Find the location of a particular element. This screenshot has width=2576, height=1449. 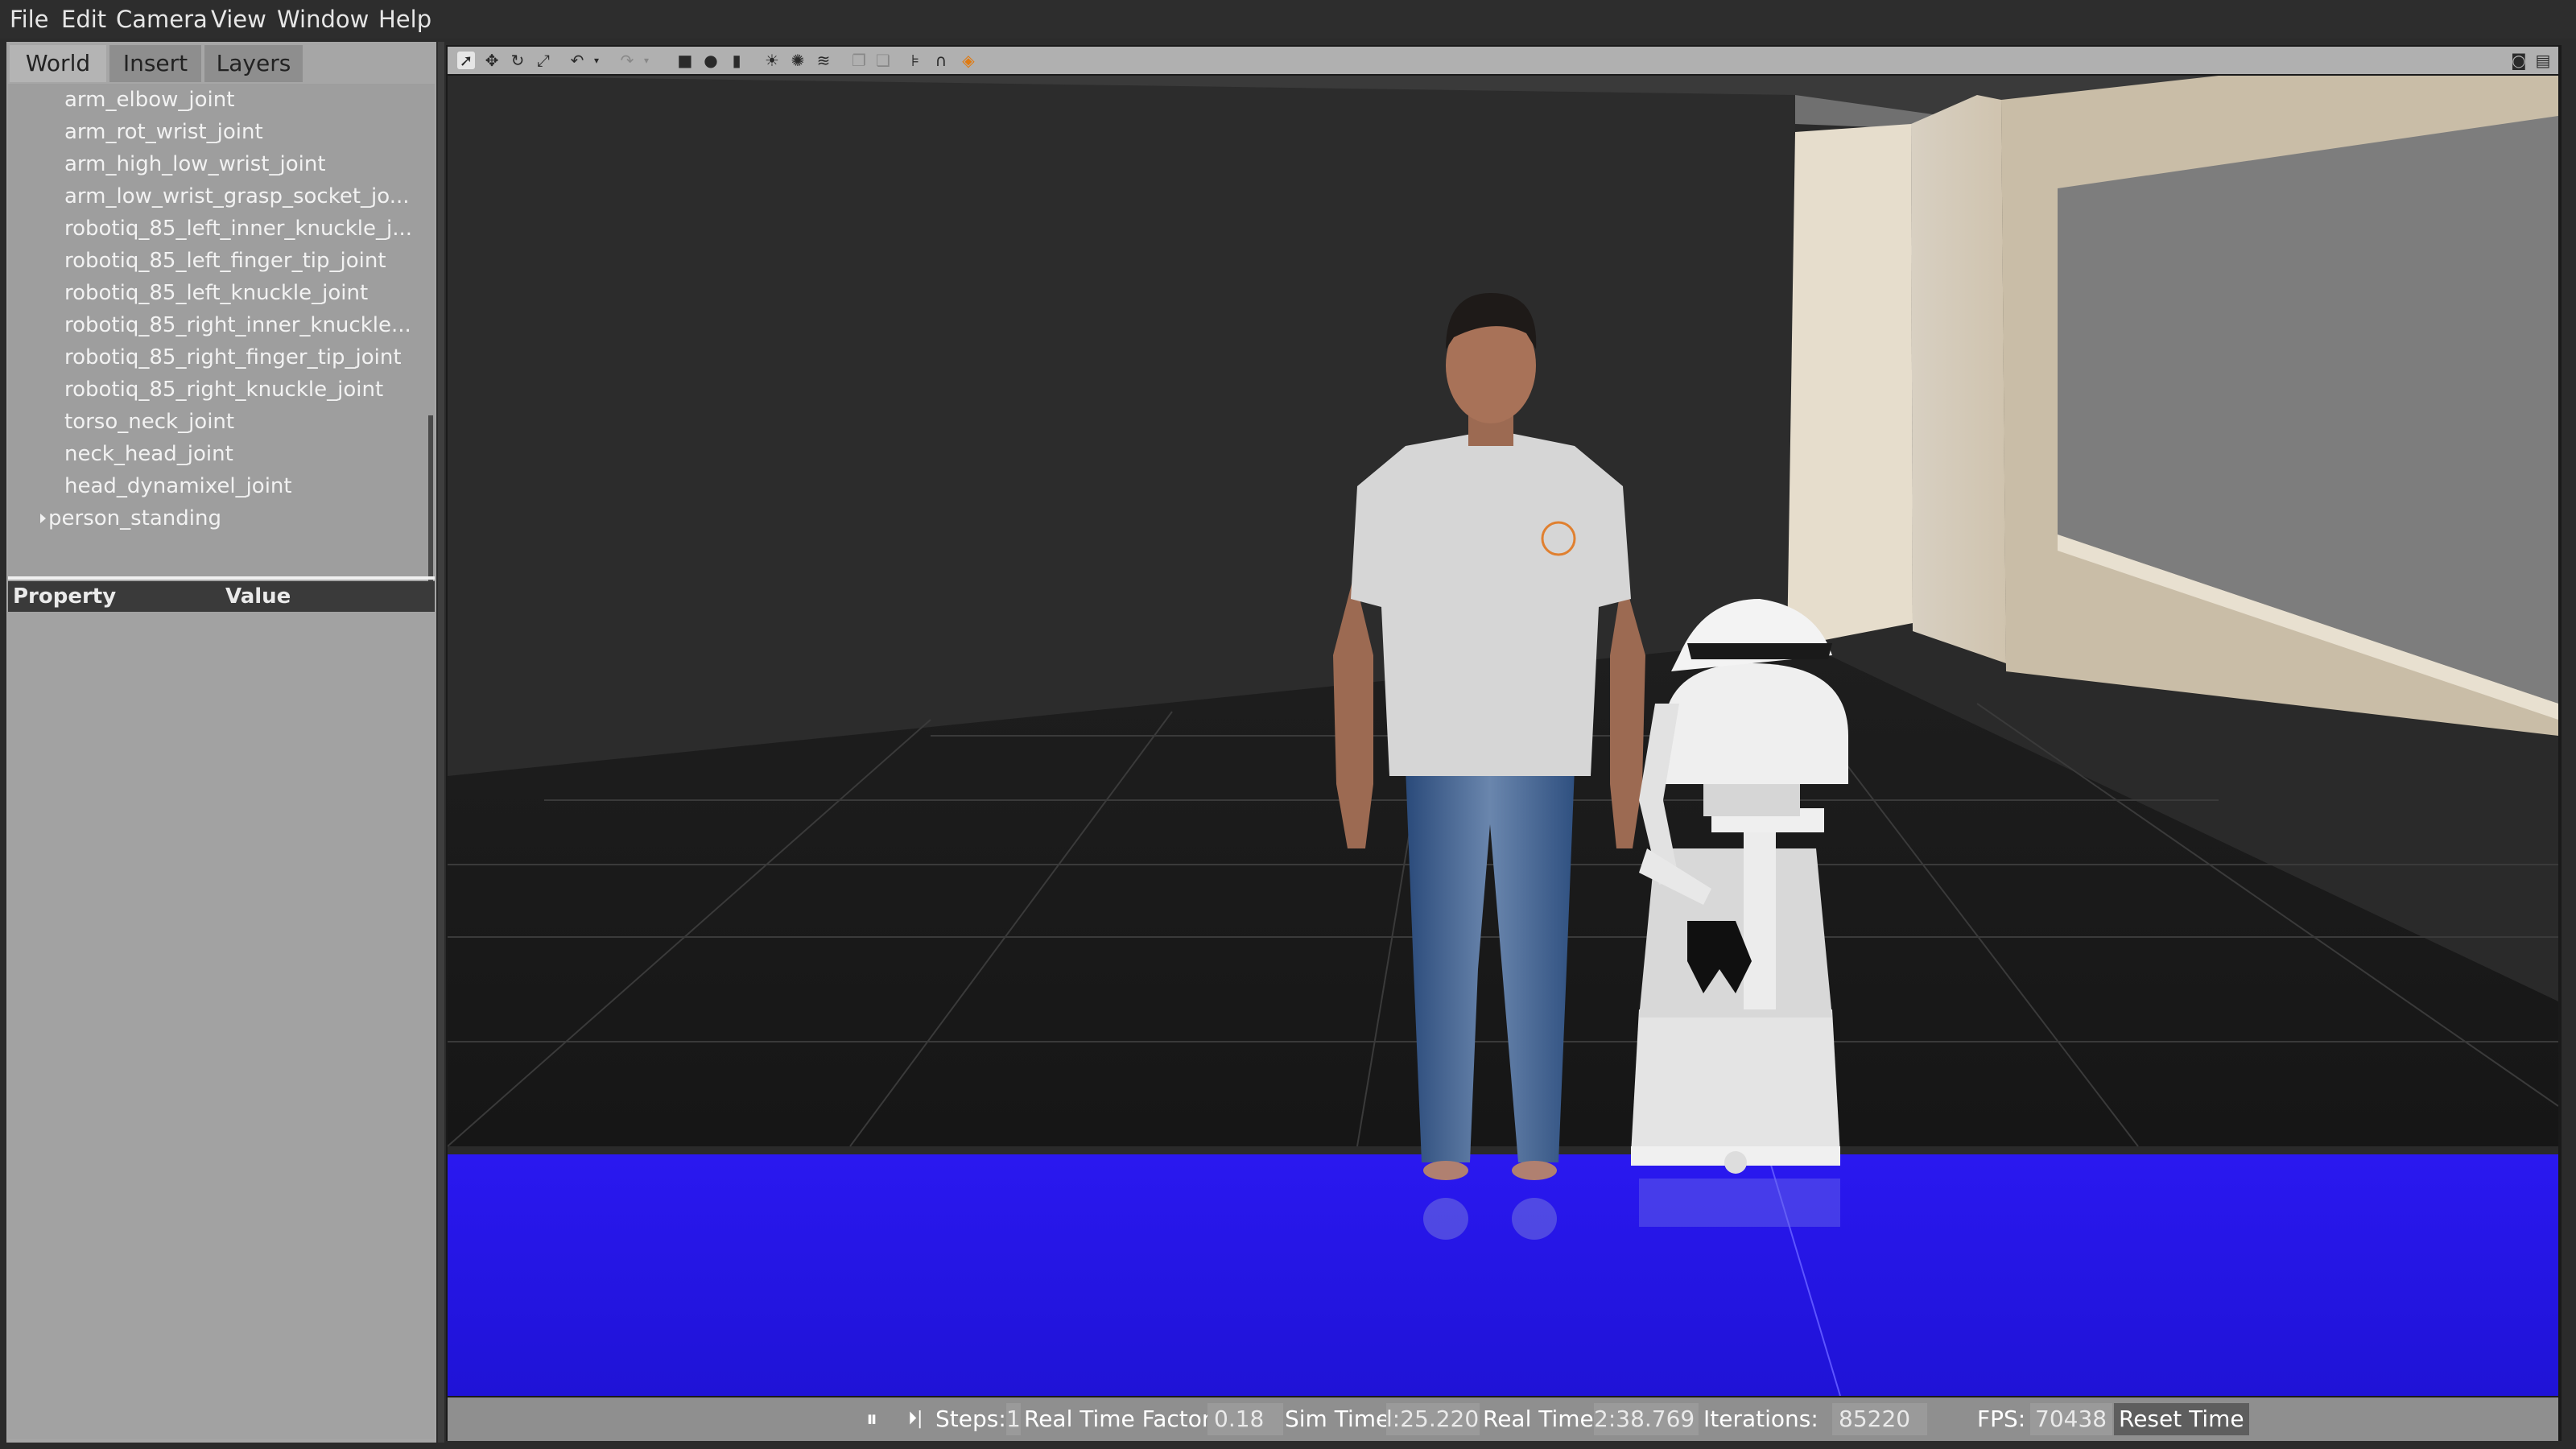

cylinder-shape-icon: ▮ is located at coordinates (736, 60).